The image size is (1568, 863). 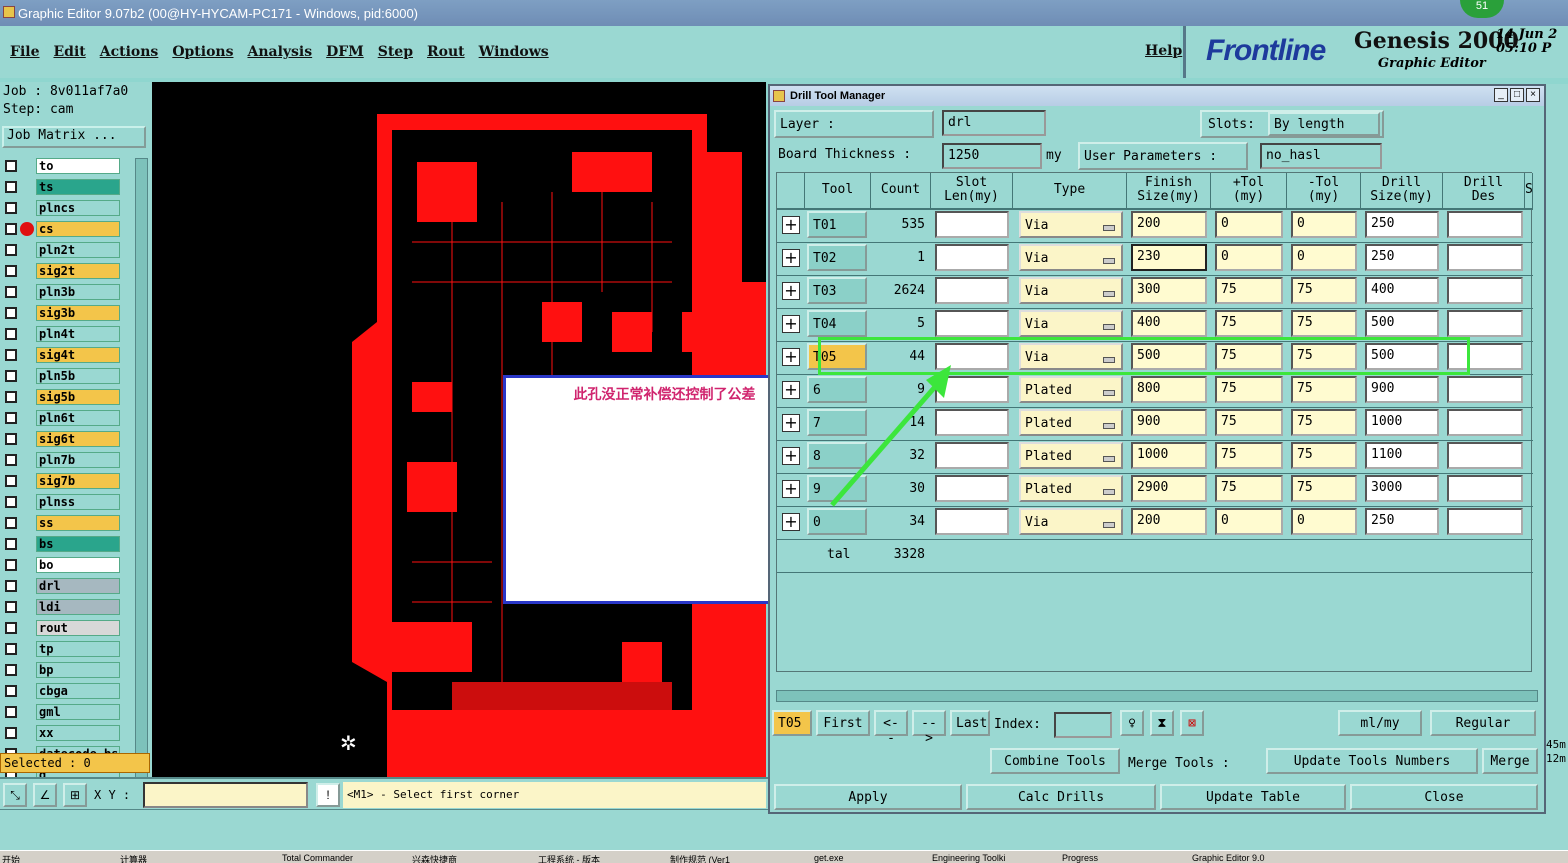 What do you see at coordinates (67, 460) in the screenshot?
I see `layer-row: pln7b` at bounding box center [67, 460].